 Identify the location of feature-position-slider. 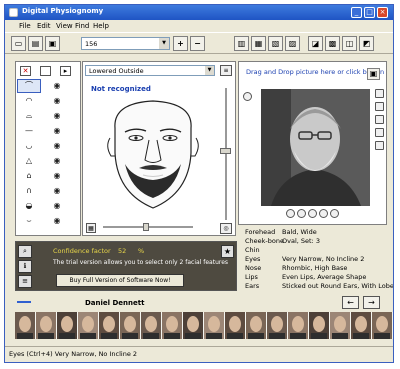
(148, 227).